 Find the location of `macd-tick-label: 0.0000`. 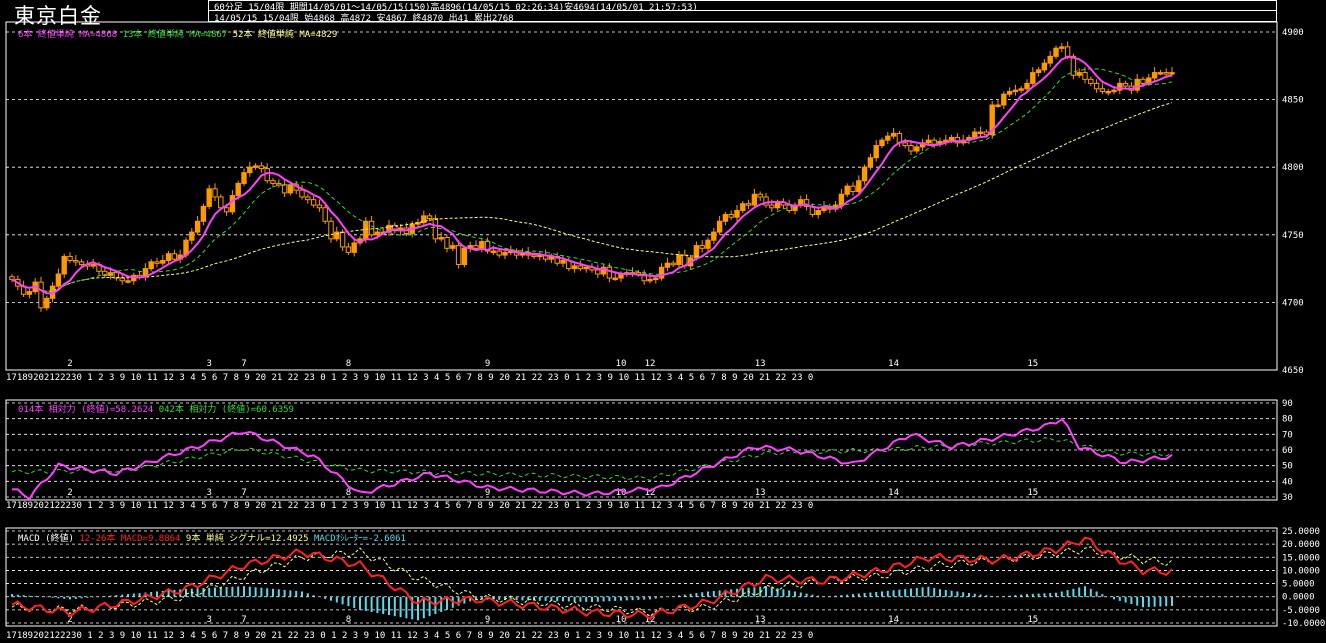

macd-tick-label: 0.0000 is located at coordinates (1298, 598).